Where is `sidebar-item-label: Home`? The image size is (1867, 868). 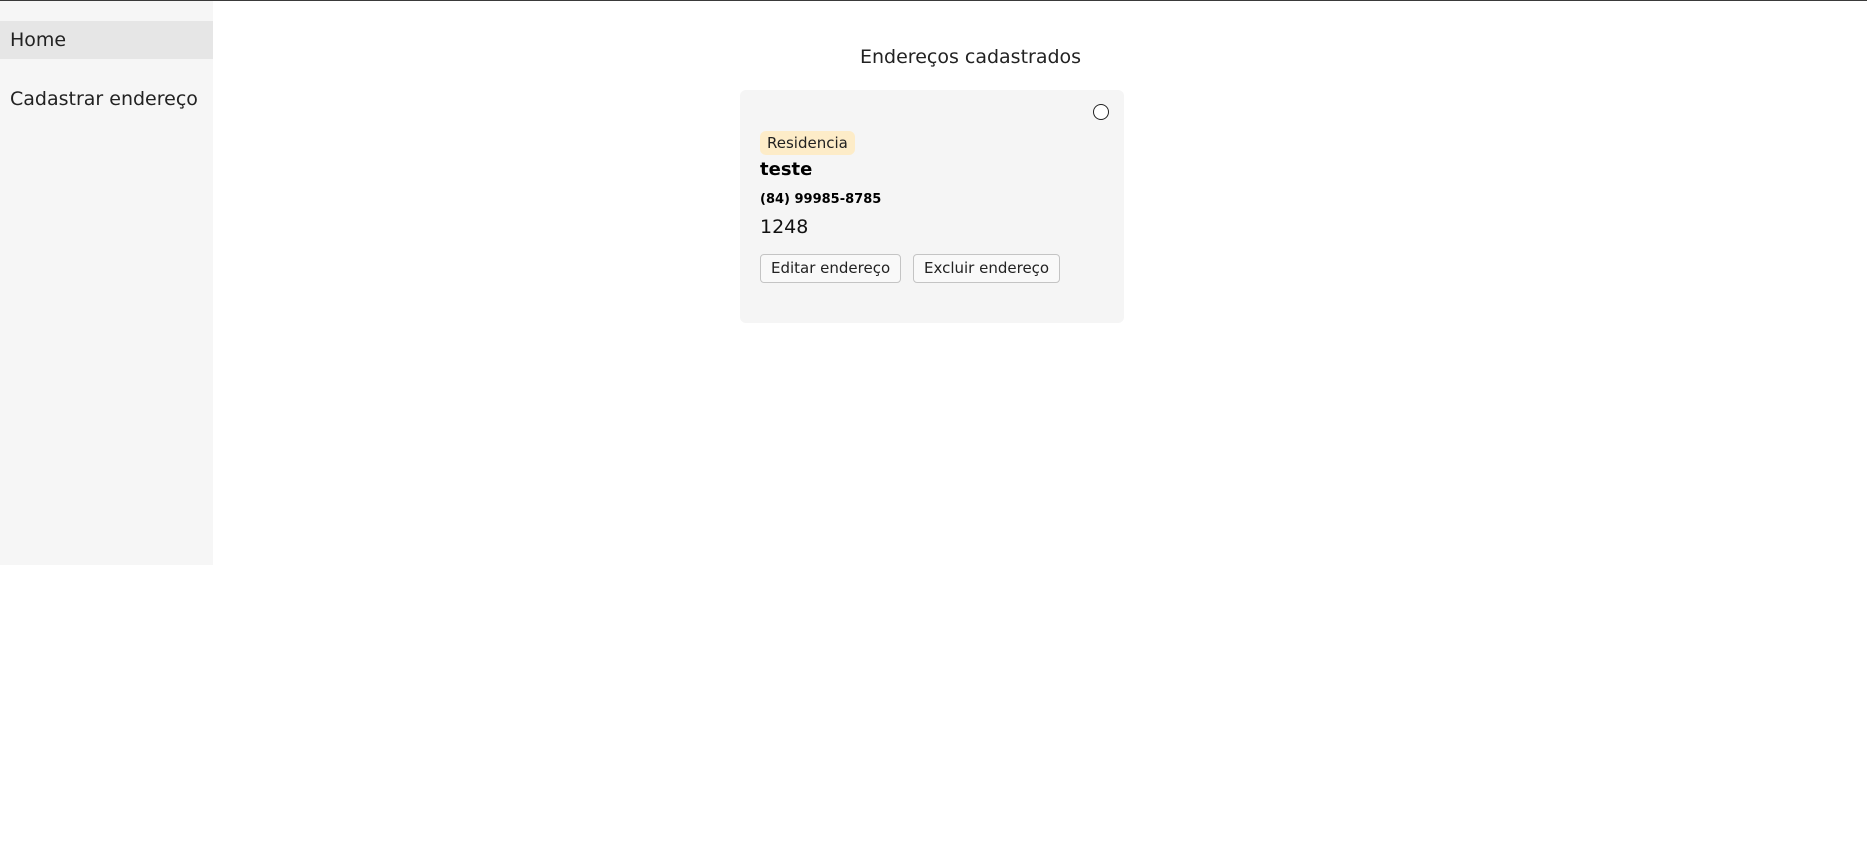 sidebar-item-label: Home is located at coordinates (38, 40).